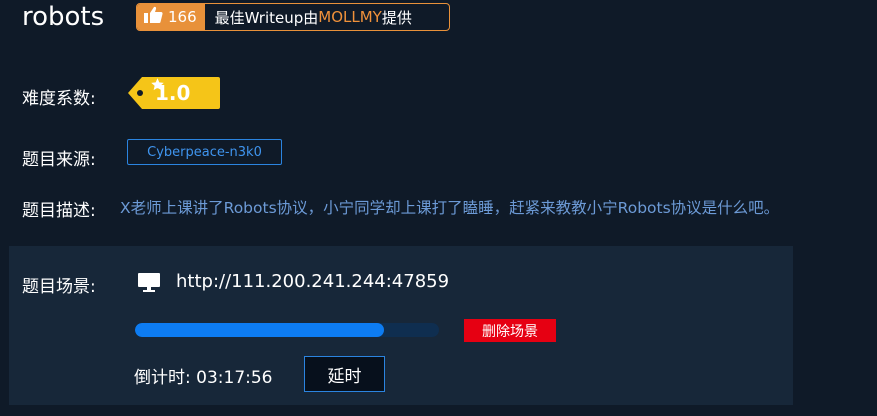 The width and height of the screenshot is (877, 416). I want to click on description-label: 题目描述:, so click(59, 211).